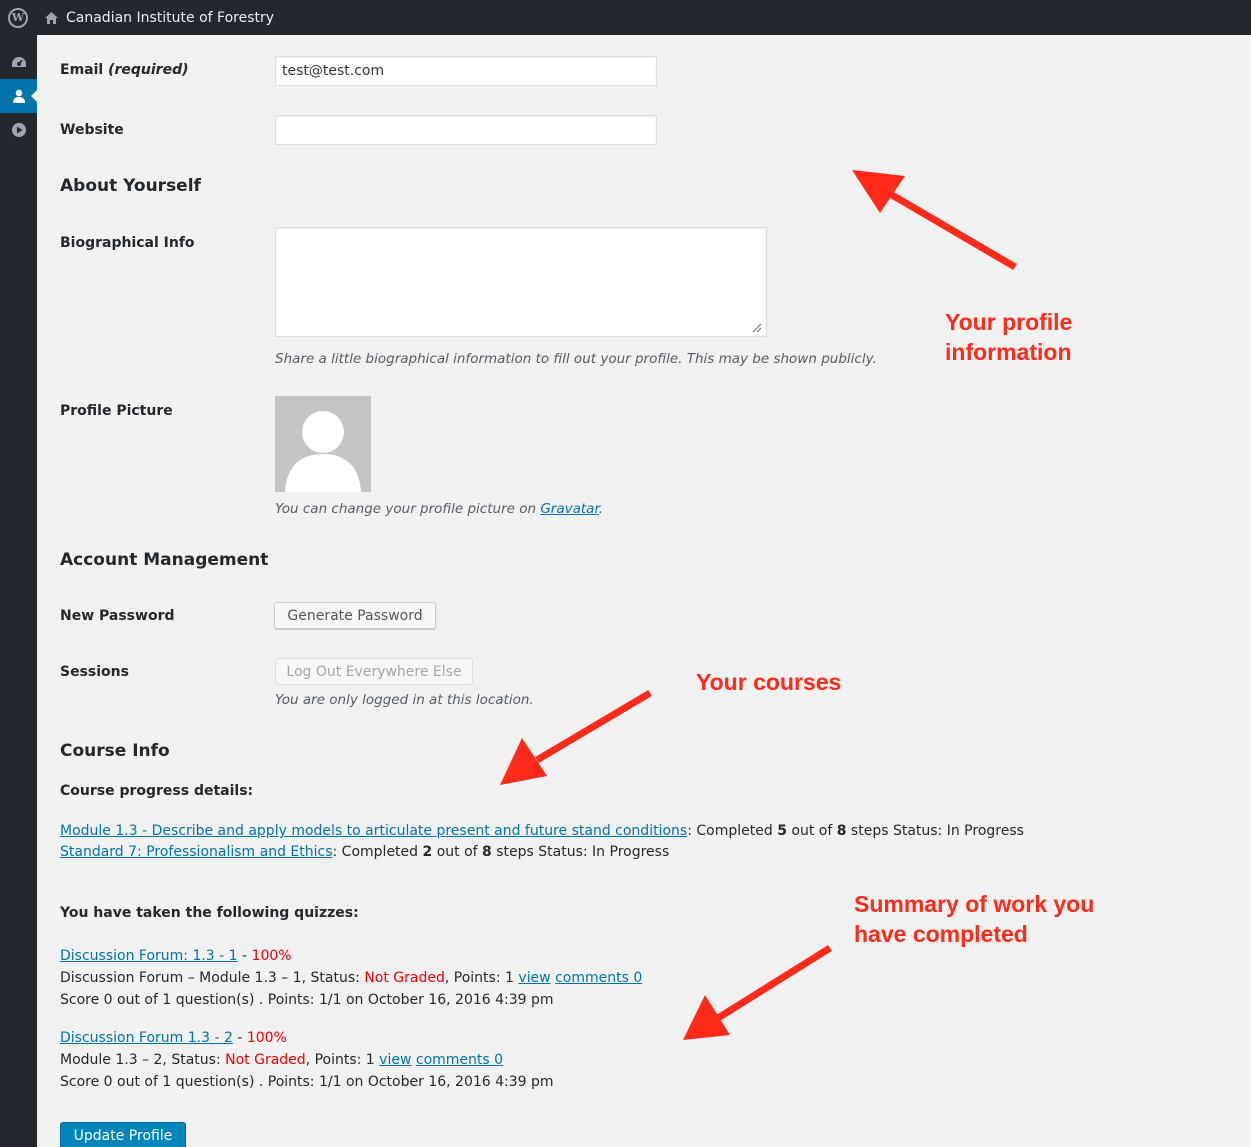 The height and width of the screenshot is (1147, 1251). What do you see at coordinates (323, 451) in the screenshot?
I see `default-avatar-icon` at bounding box center [323, 451].